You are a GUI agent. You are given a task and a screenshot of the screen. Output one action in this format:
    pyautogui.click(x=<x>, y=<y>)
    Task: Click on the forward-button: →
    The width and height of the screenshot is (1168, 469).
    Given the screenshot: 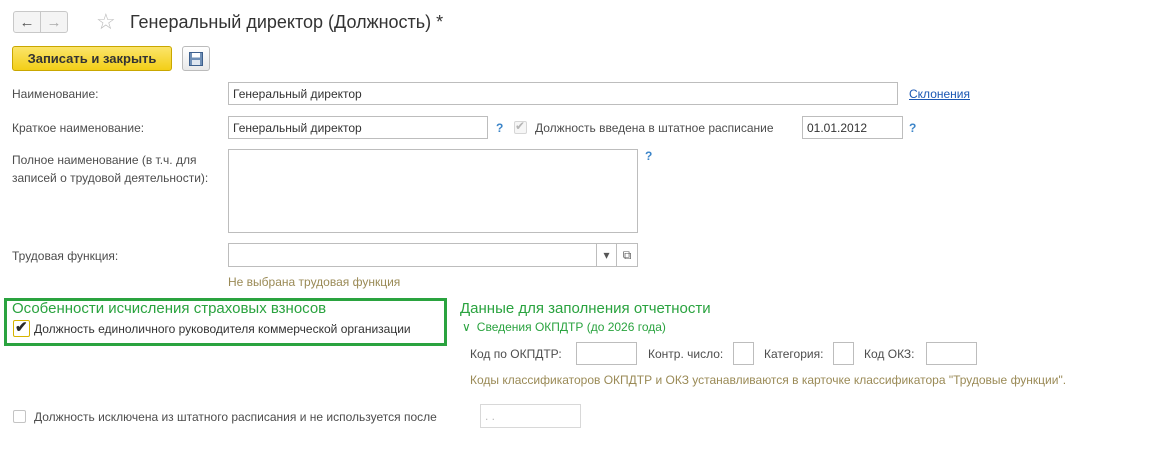 What is the action you would take?
    pyautogui.click(x=54, y=22)
    